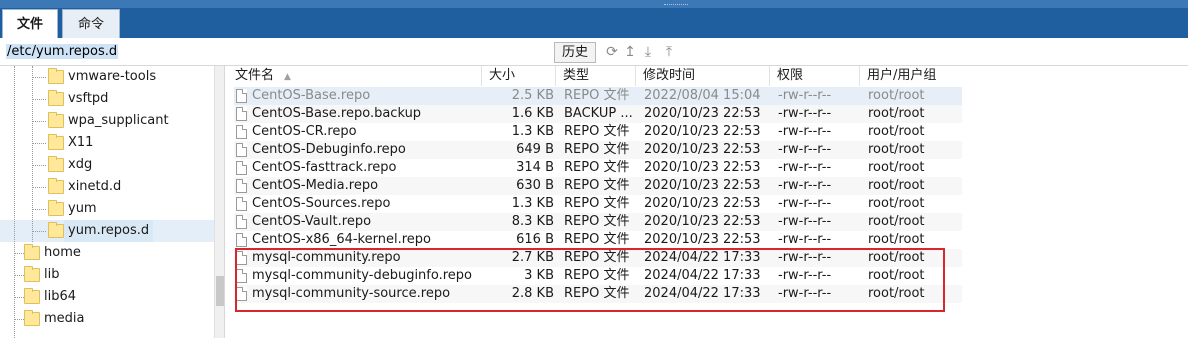 This screenshot has width=1188, height=338. Describe the element at coordinates (219, 202) in the screenshot. I see `tree-scrollbar` at that location.